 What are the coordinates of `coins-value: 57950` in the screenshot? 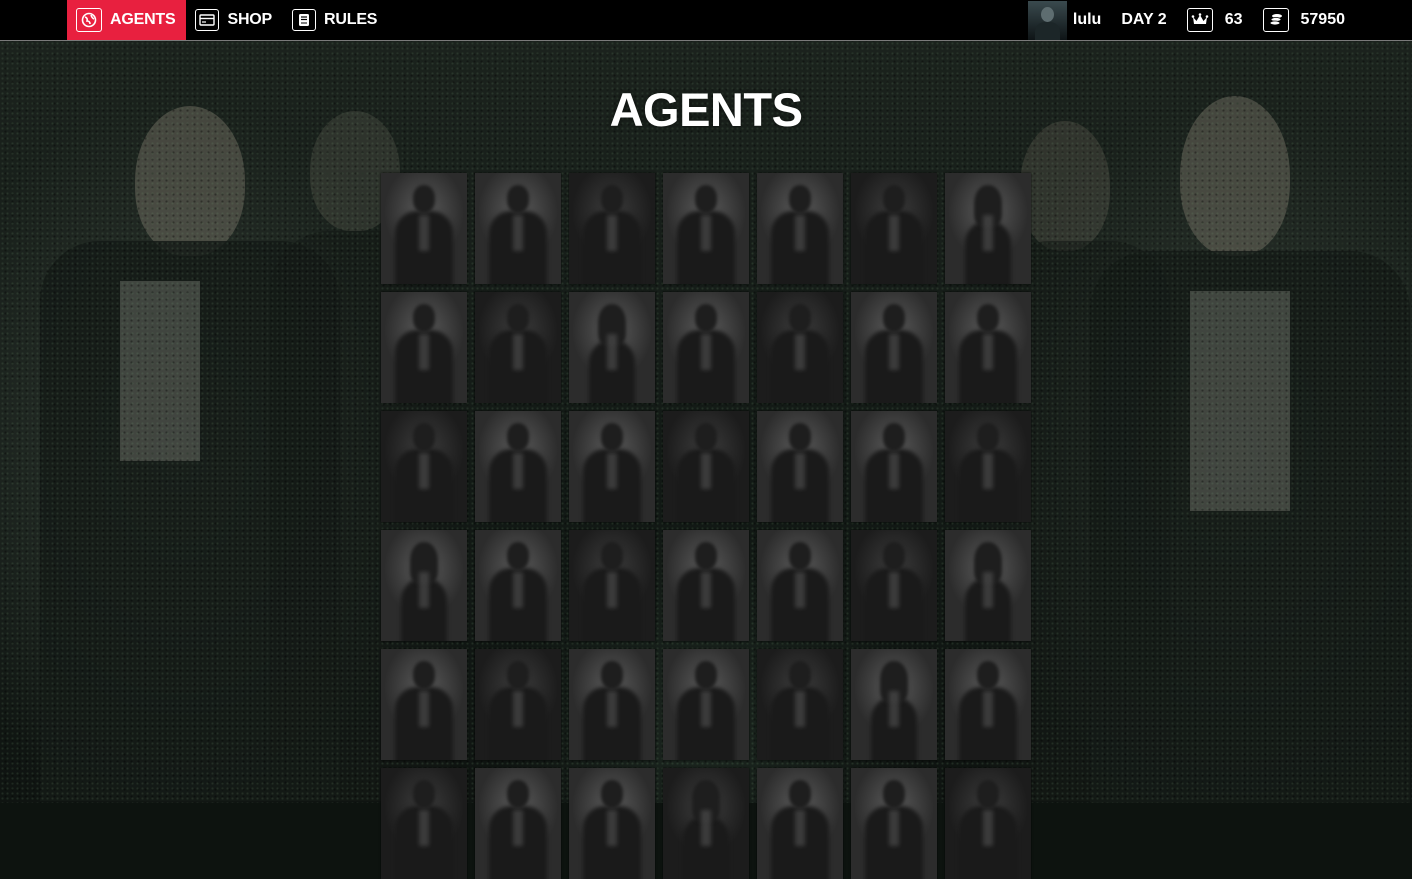 It's located at (1323, 19).